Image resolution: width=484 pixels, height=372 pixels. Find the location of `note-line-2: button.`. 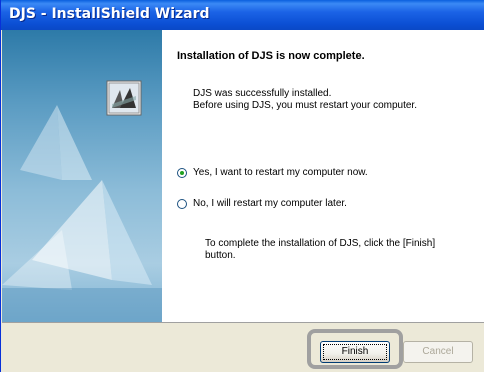

note-line-2: button. is located at coordinates (220, 255).